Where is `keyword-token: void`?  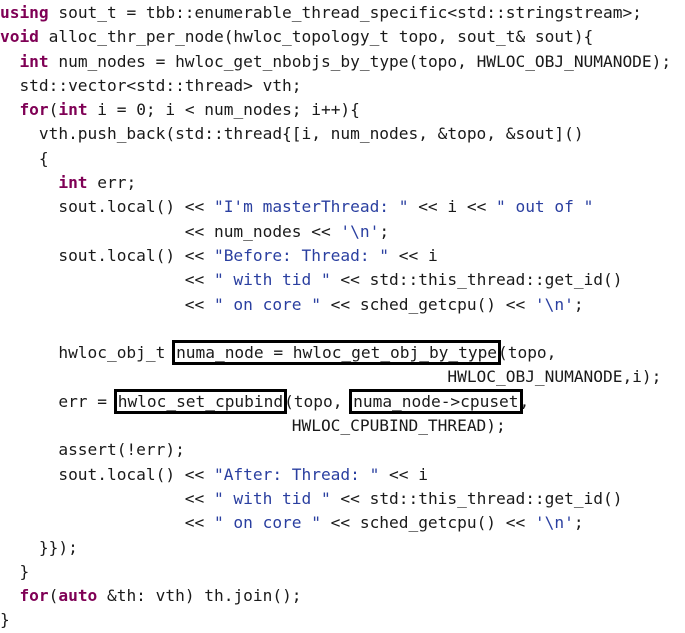 keyword-token: void is located at coordinates (19, 37).